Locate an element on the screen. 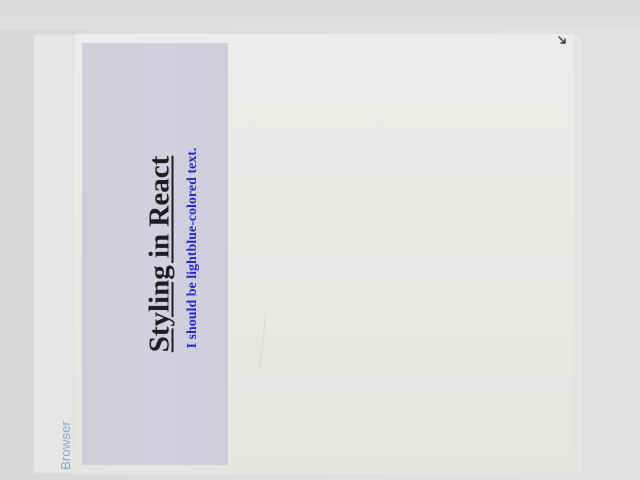 The width and height of the screenshot is (640, 480). screen-bezel is located at coordinates (320, 15).